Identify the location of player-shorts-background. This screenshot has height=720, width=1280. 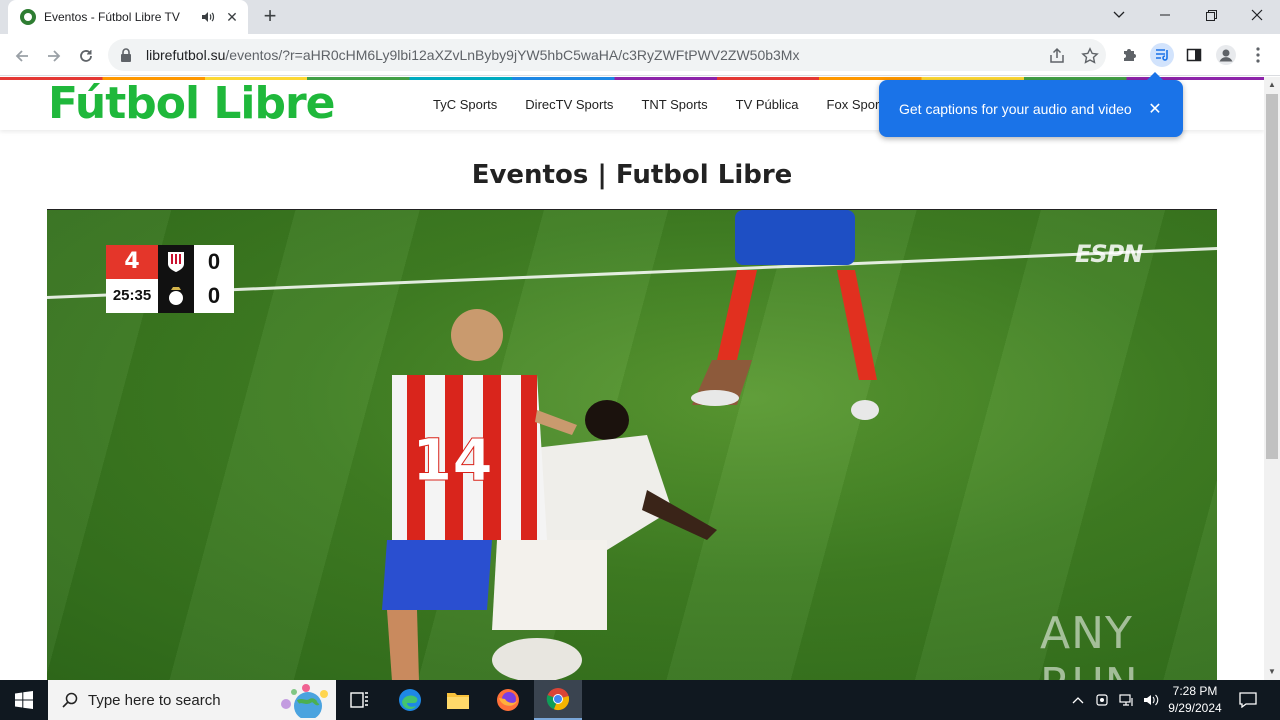
(795, 237).